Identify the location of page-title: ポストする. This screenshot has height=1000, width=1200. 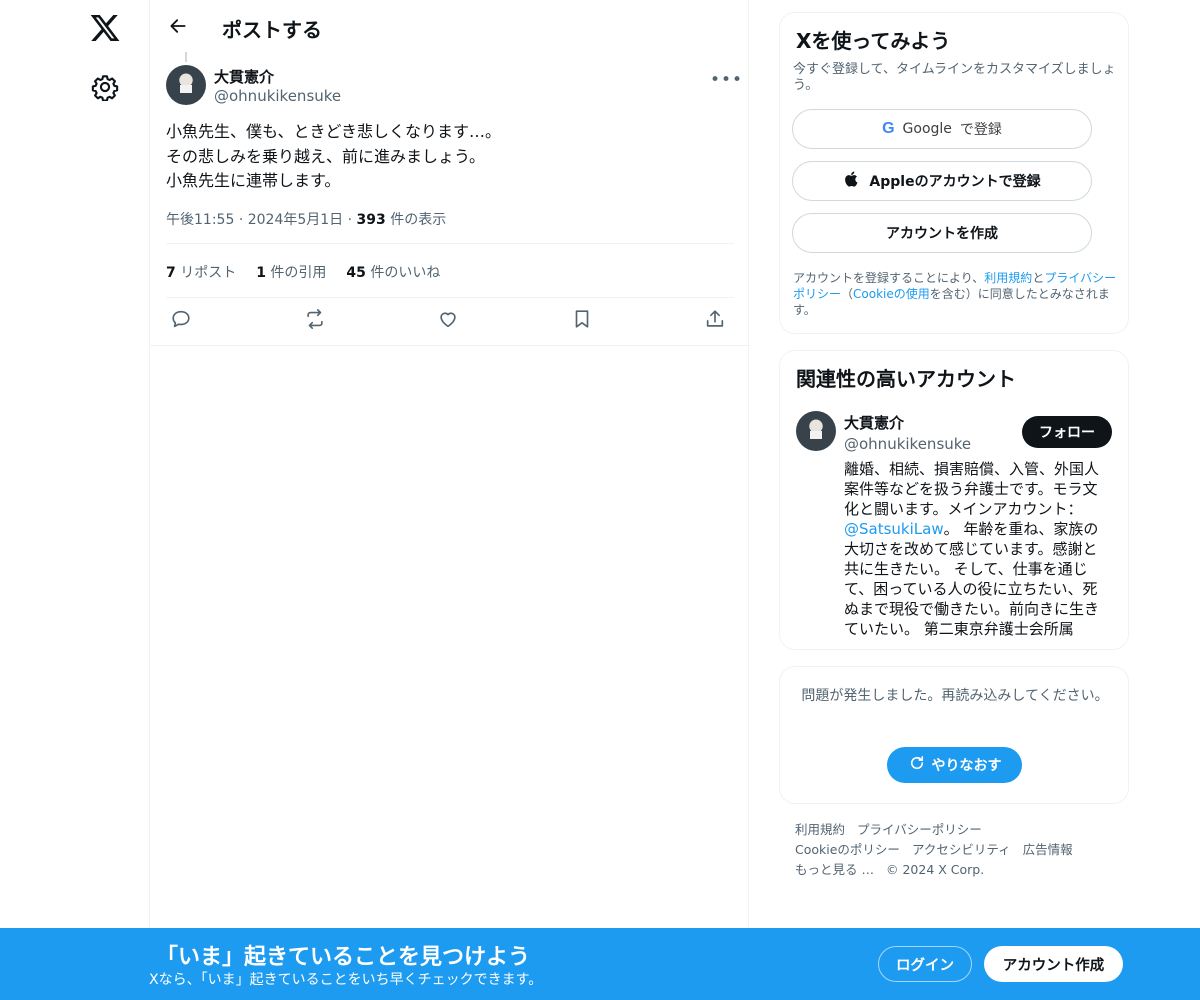
(272, 30).